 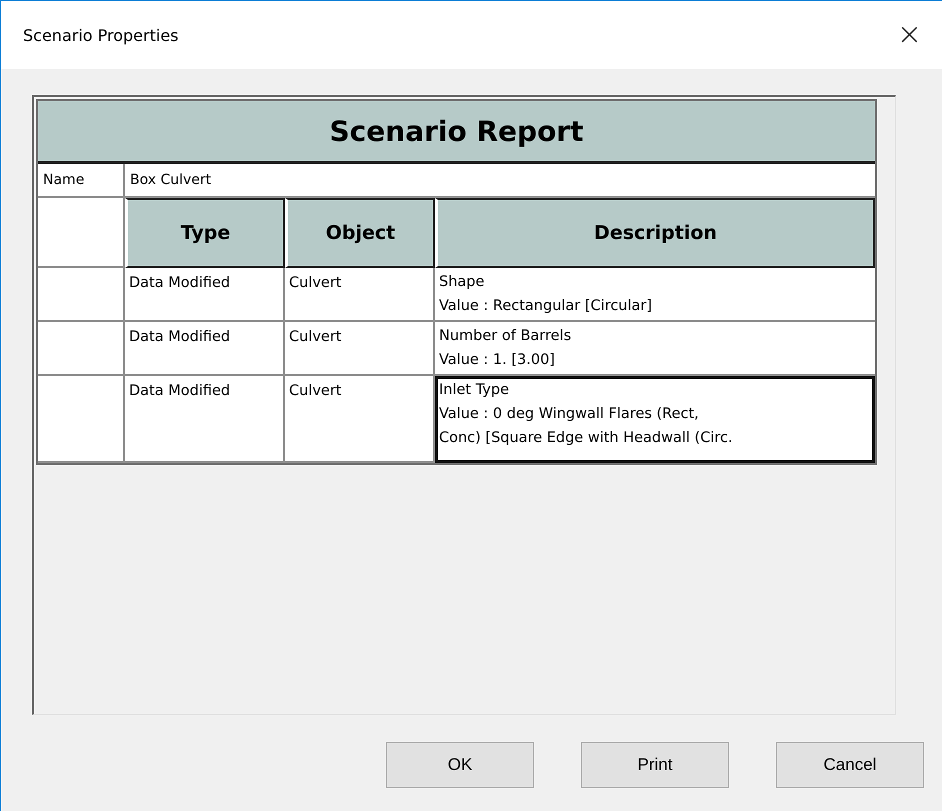 I want to click on column-header: Object, so click(x=360, y=233).